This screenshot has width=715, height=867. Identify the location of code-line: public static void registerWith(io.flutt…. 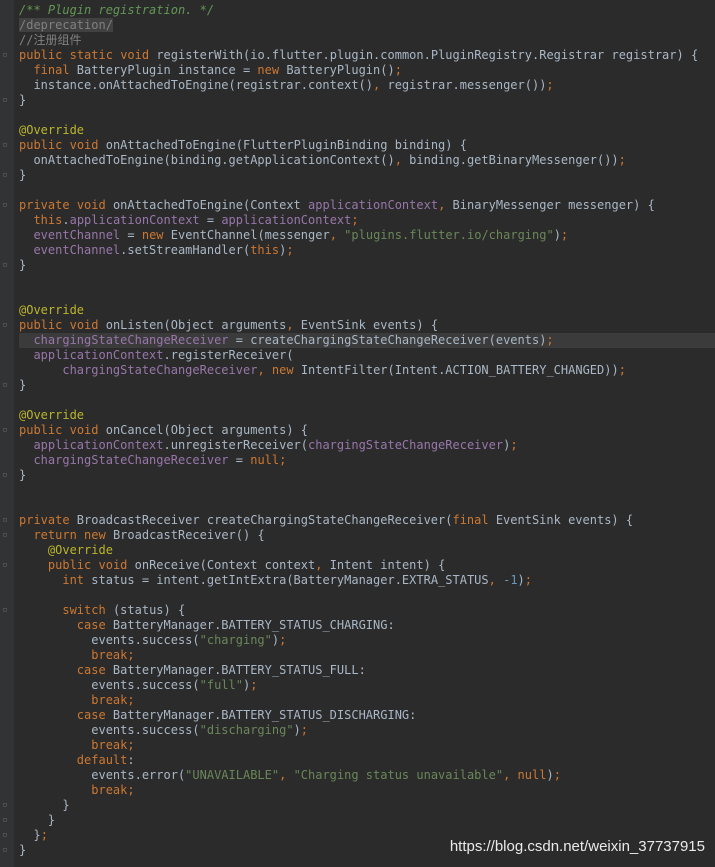
(358, 55).